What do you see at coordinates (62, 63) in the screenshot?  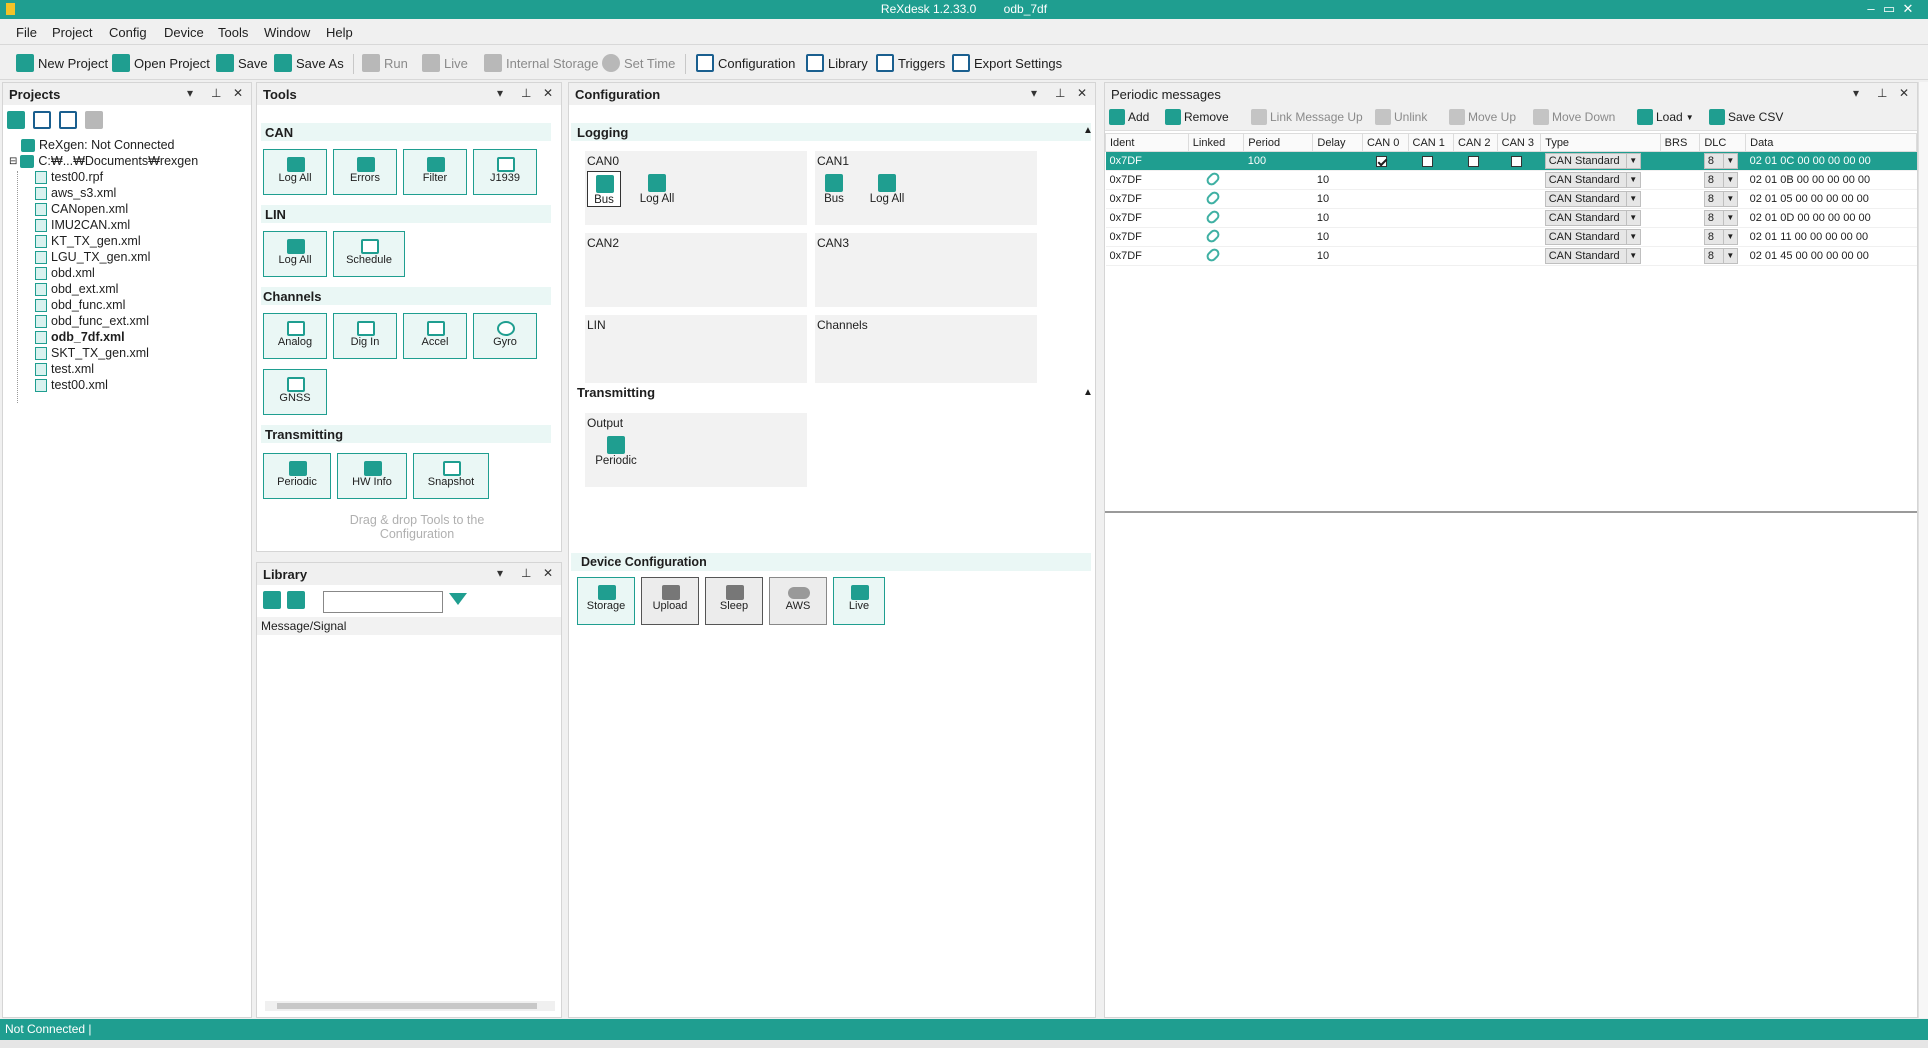 I see `new-project-button: New Project` at bounding box center [62, 63].